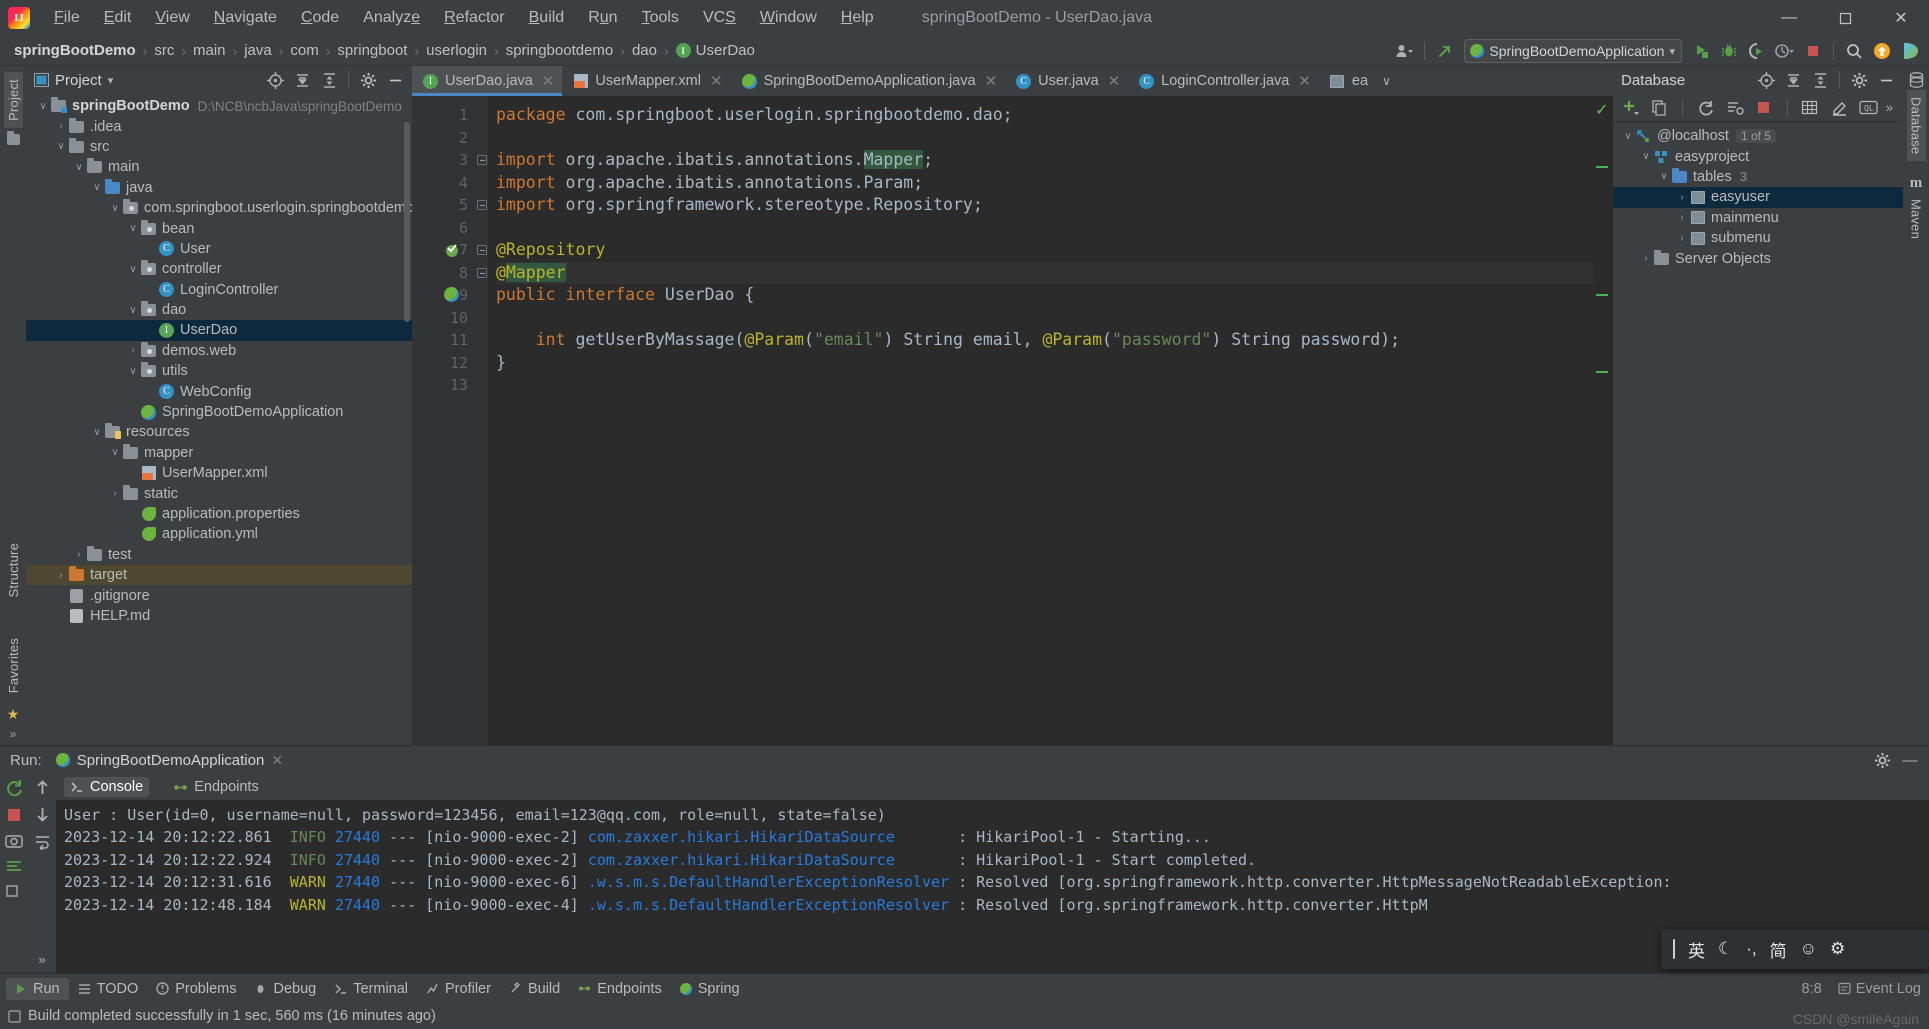  I want to click on filter-icon, so click(14, 893).